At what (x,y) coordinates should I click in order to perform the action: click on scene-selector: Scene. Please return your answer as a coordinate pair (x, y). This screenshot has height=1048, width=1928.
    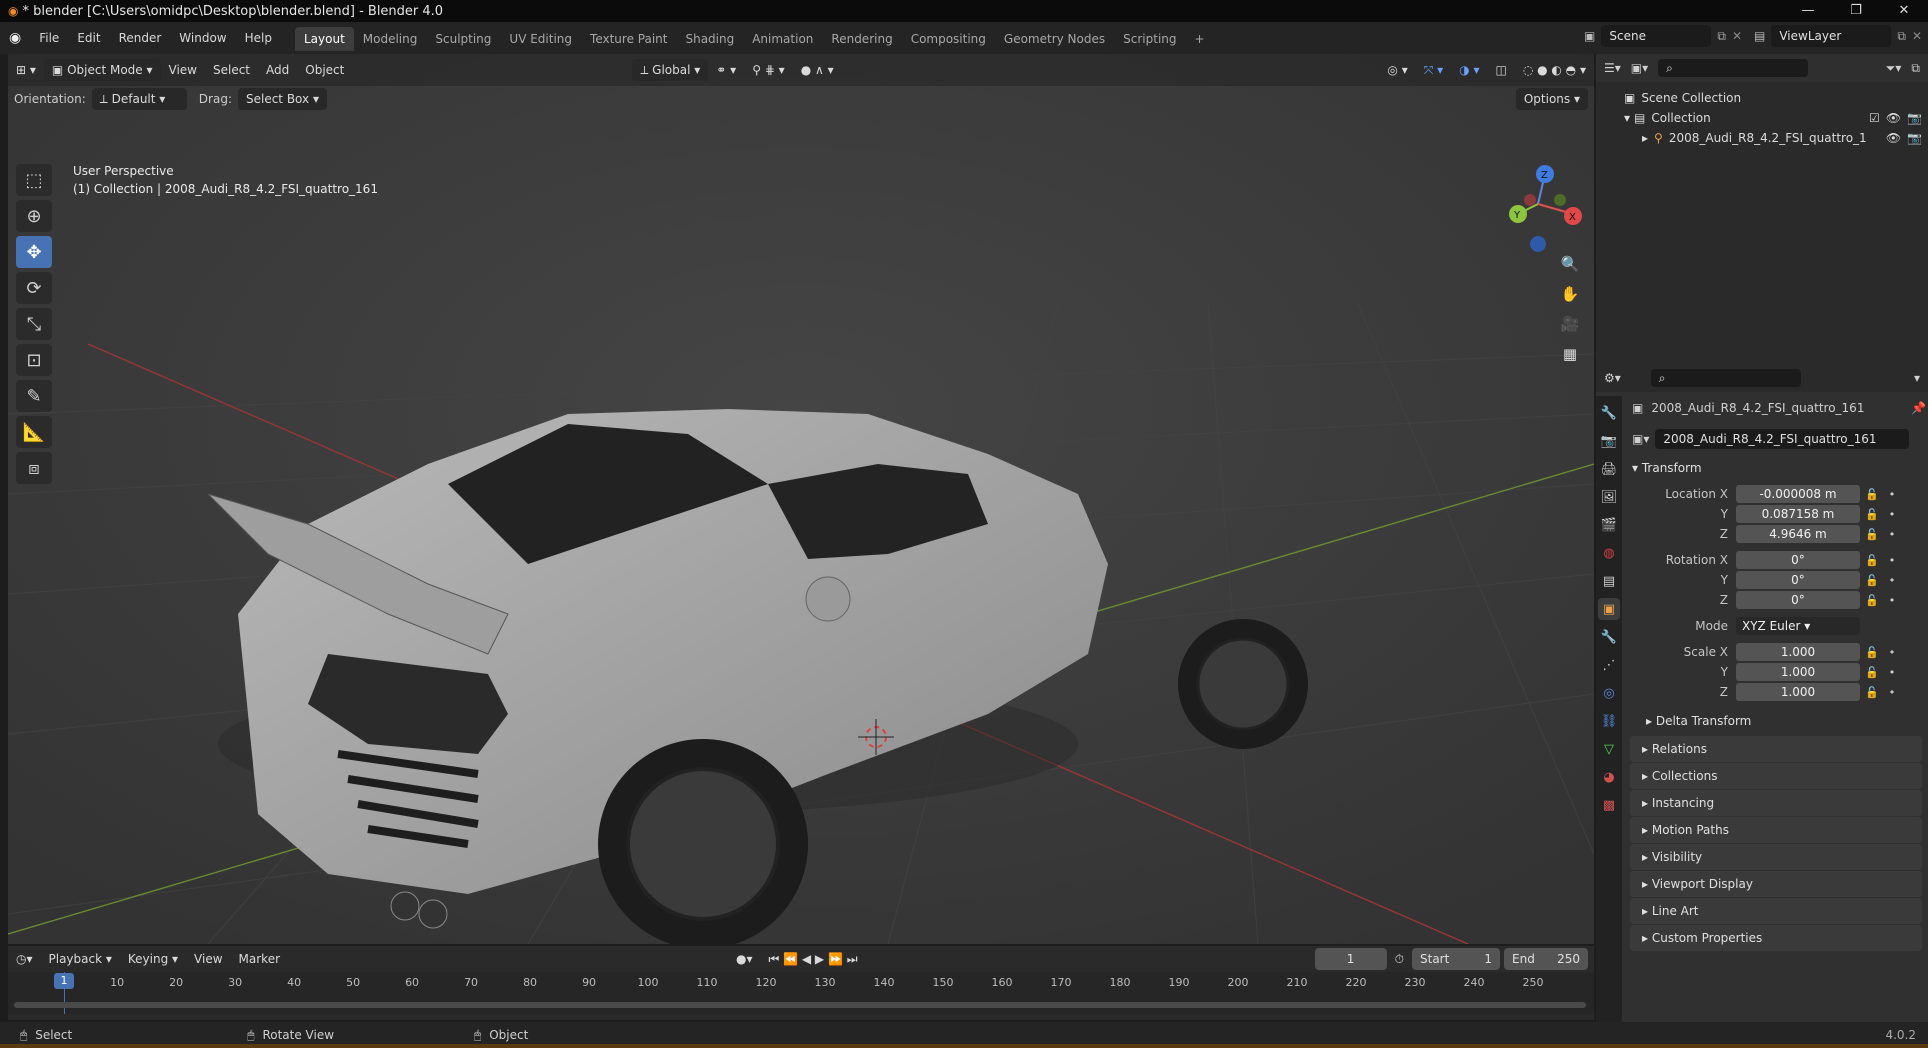
    Looking at the image, I should click on (1656, 36).